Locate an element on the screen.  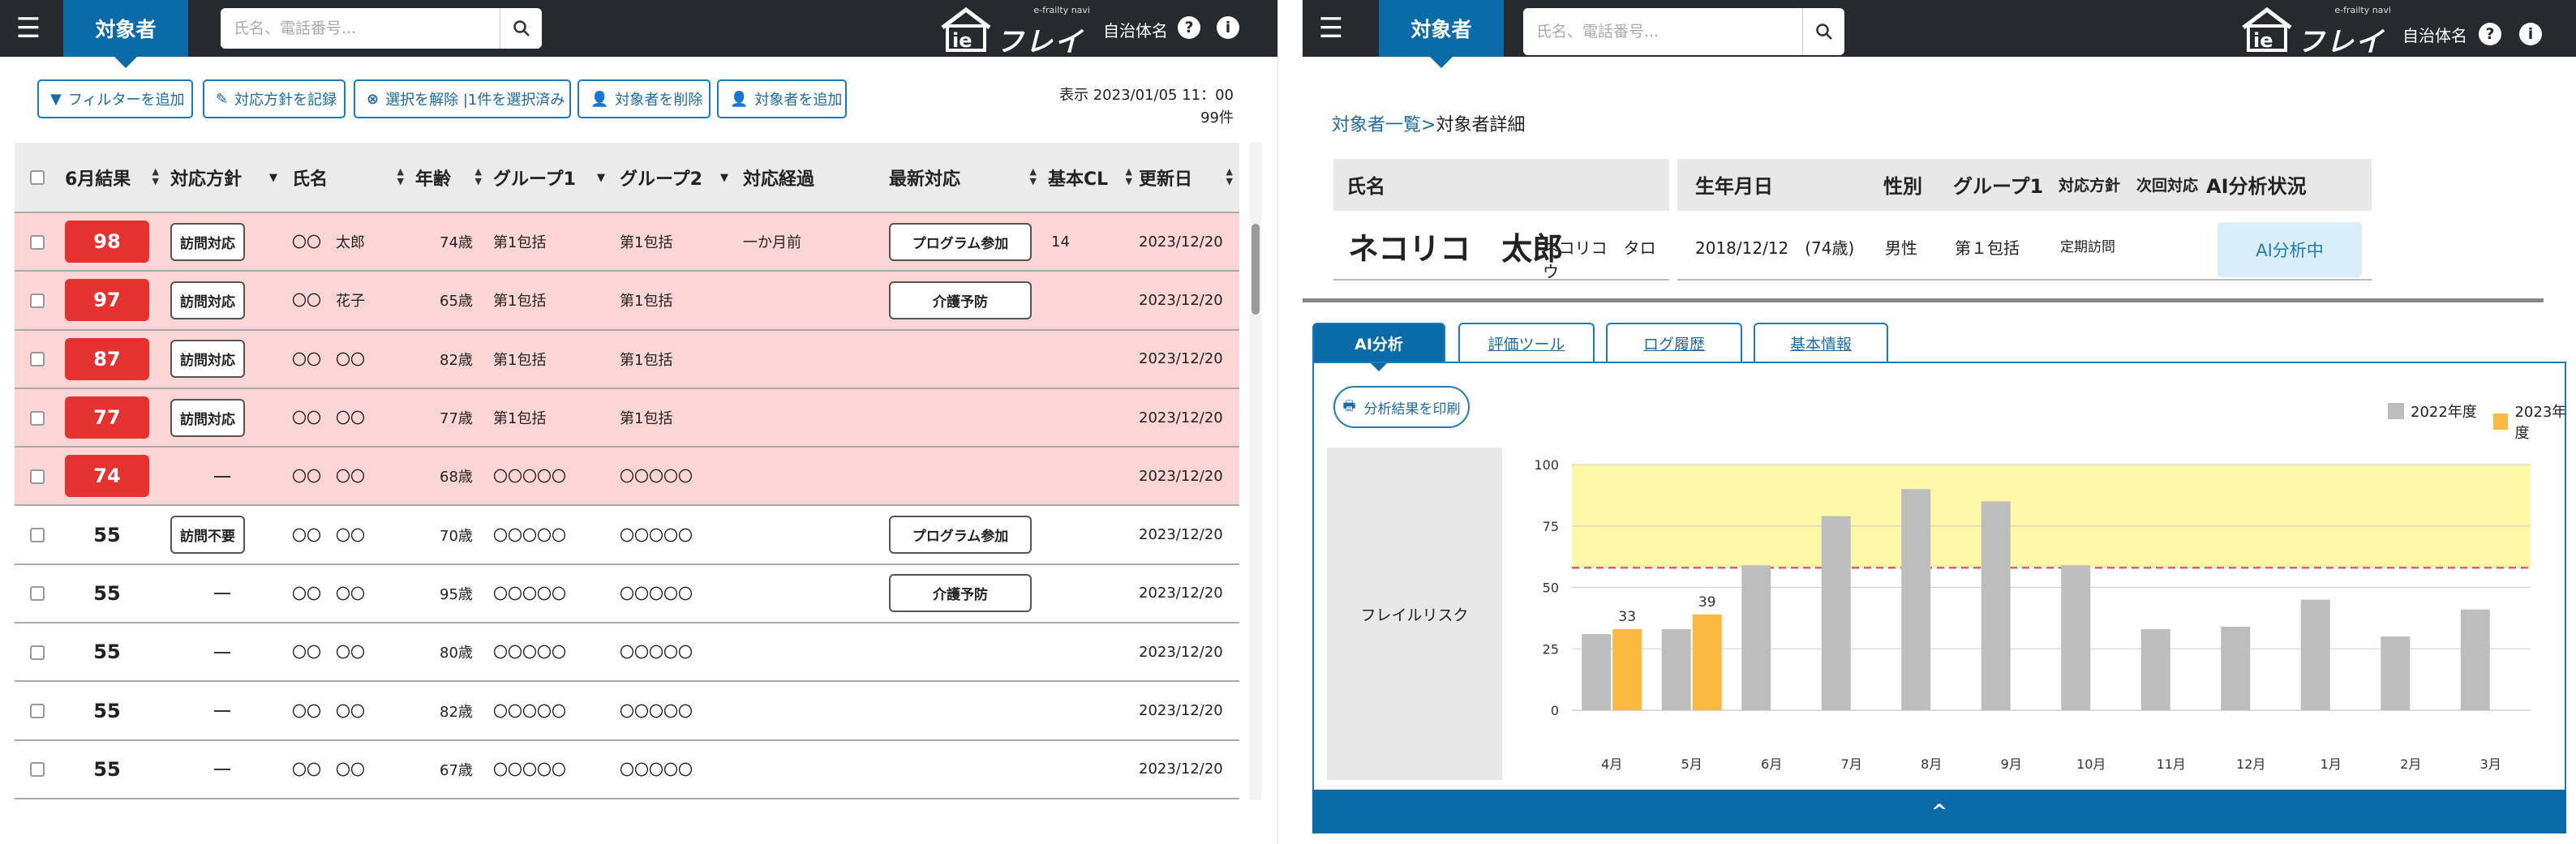
table-row: 55 〇〇 〇〇 67歳 〇〇〇〇〇 〇〇〇〇〇 2023/12/20 is located at coordinates (627, 769).